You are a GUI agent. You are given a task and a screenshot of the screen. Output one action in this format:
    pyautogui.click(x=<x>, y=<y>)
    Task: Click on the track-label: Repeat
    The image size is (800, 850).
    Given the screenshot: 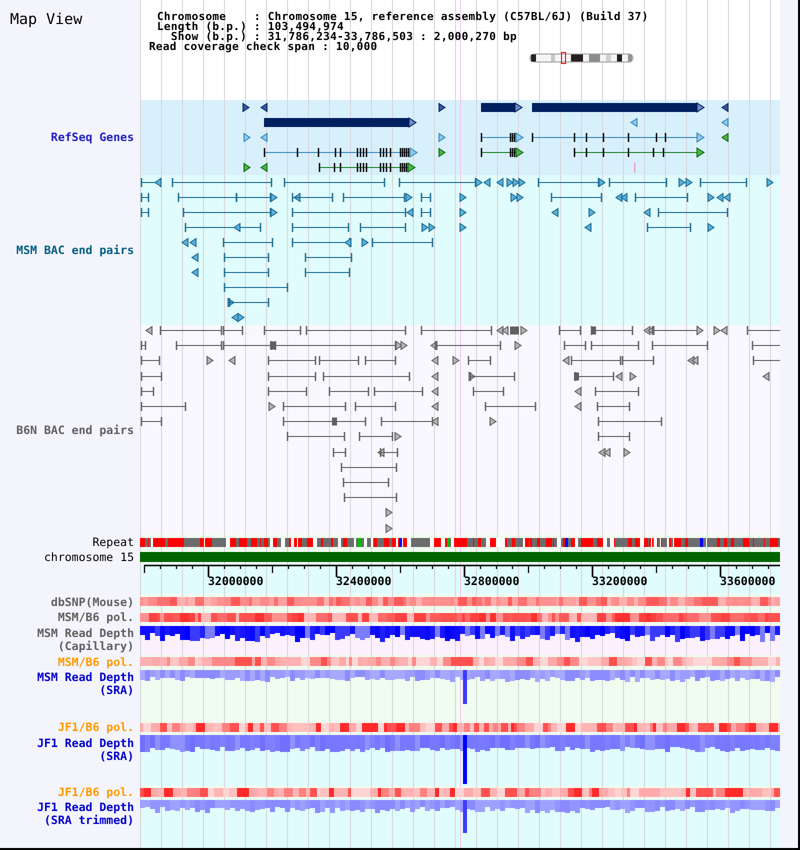 What is the action you would take?
    pyautogui.click(x=113, y=542)
    